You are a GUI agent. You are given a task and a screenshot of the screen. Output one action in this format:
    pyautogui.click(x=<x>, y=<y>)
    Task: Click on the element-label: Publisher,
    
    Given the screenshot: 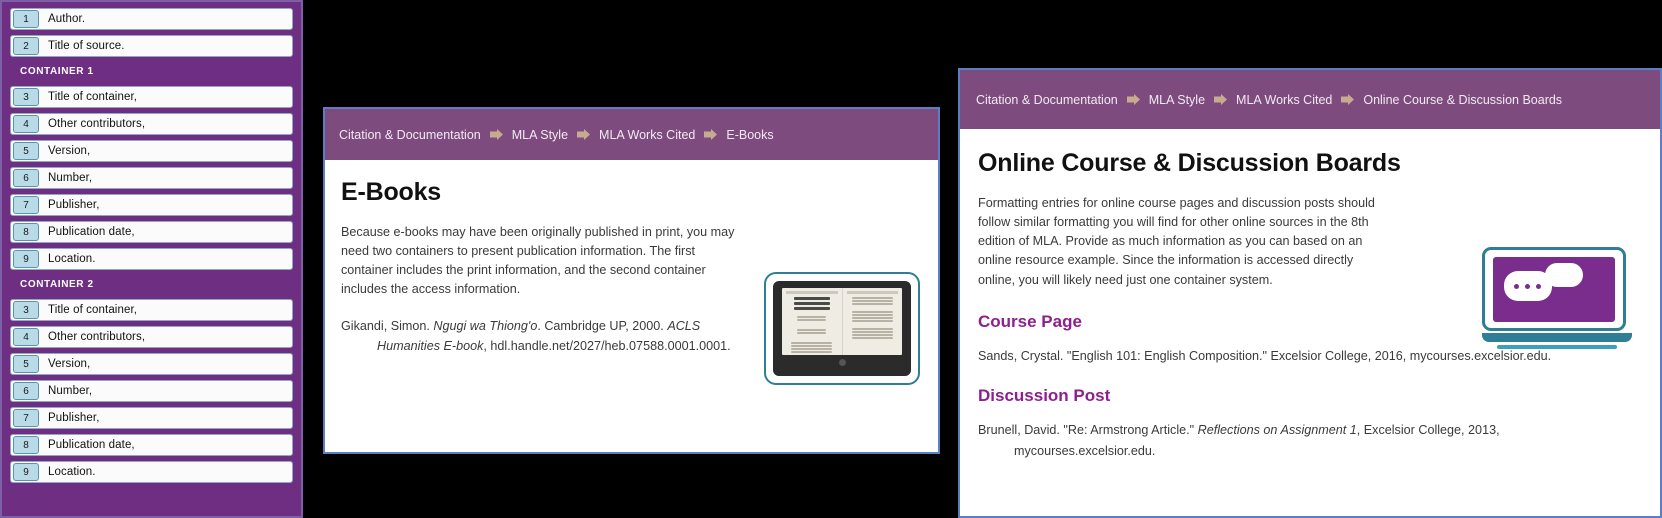 What is the action you would take?
    pyautogui.click(x=74, y=205)
    